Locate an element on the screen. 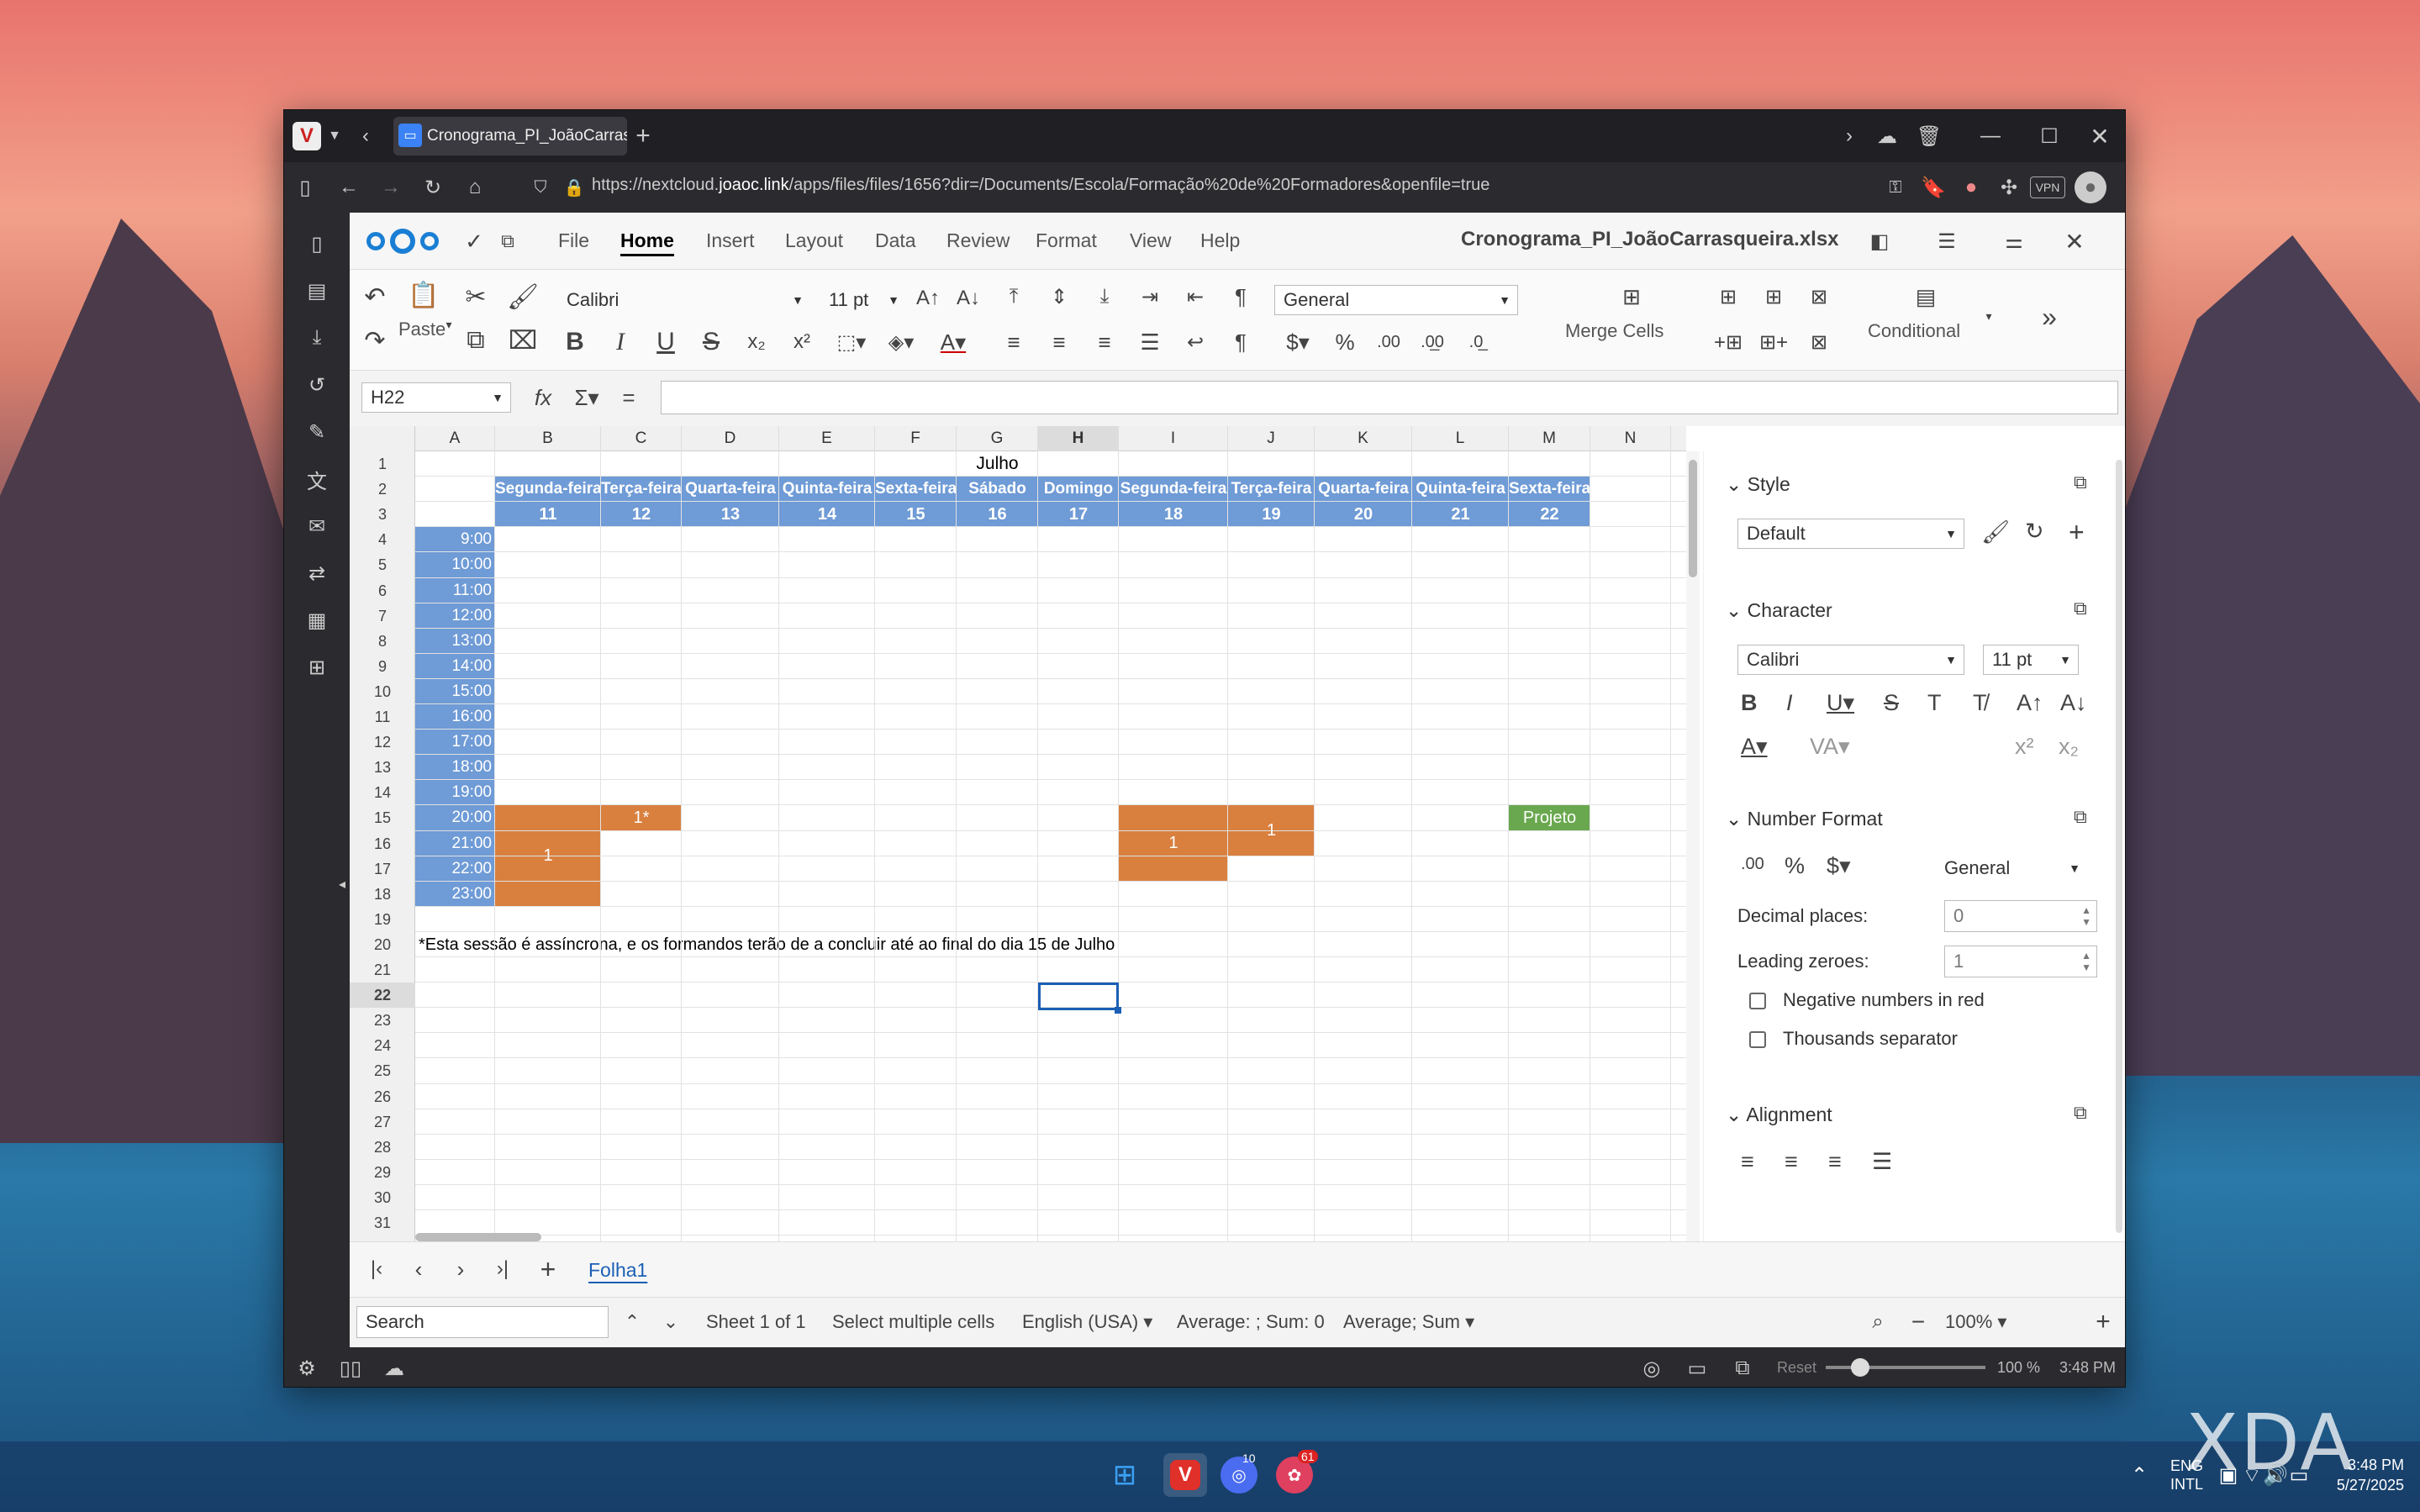  horizontal-scrollbar is located at coordinates (478, 1237).